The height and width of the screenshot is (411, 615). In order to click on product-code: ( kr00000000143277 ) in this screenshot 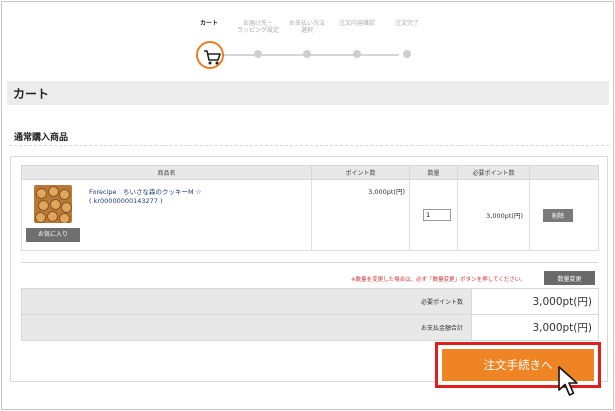, I will do `click(126, 201)`.